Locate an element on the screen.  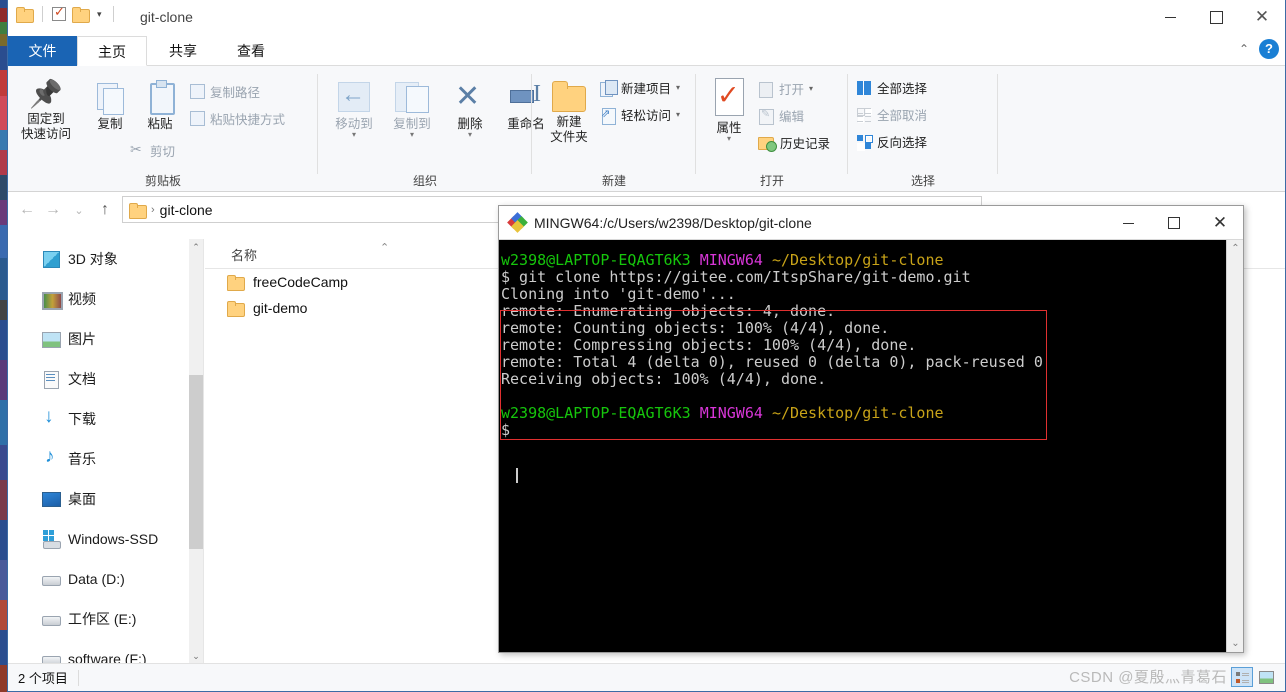
pictures-icon is located at coordinates (51, 339).